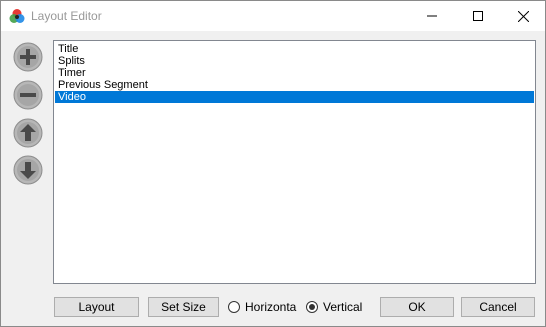 The height and width of the screenshot is (327, 546). I want to click on list-item-title: Title, so click(294, 49).